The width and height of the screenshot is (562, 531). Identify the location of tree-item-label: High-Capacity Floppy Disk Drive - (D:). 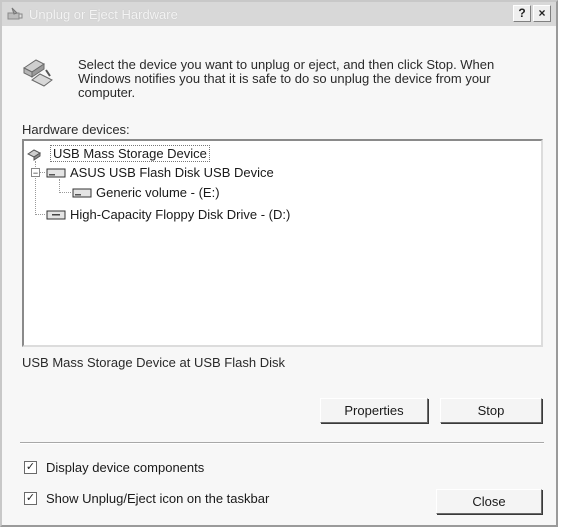
(180, 214).